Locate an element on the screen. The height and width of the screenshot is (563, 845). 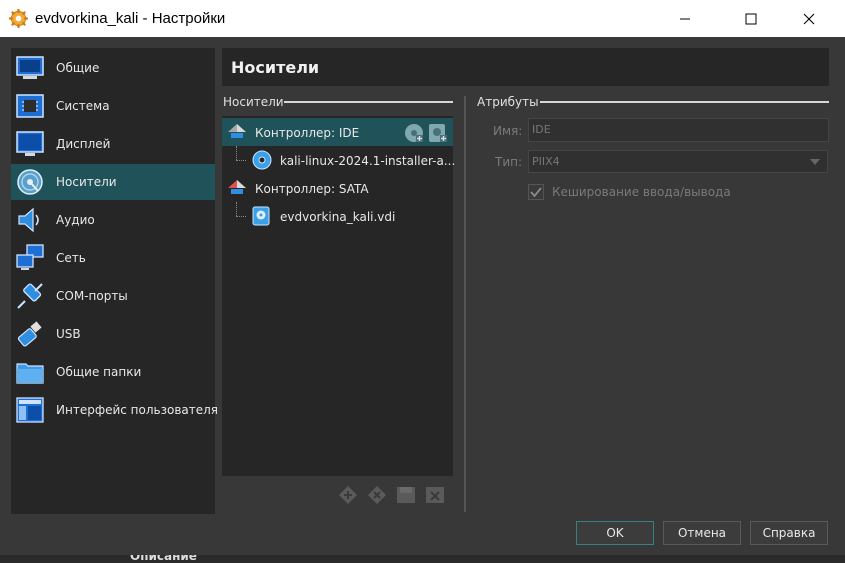
sidebar-item-label: Сеть is located at coordinates (71, 258).